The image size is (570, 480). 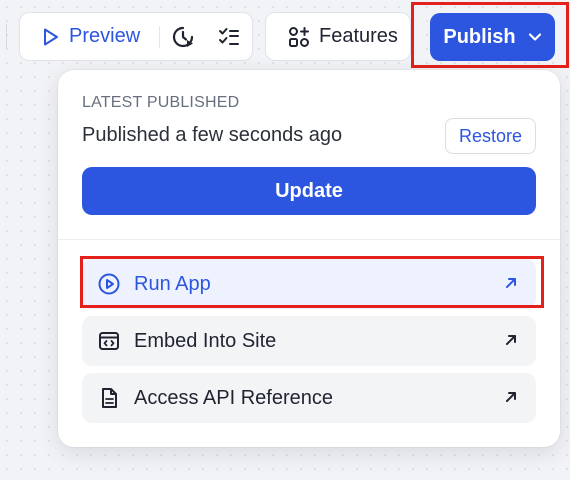 I want to click on document-icon, so click(x=109, y=398).